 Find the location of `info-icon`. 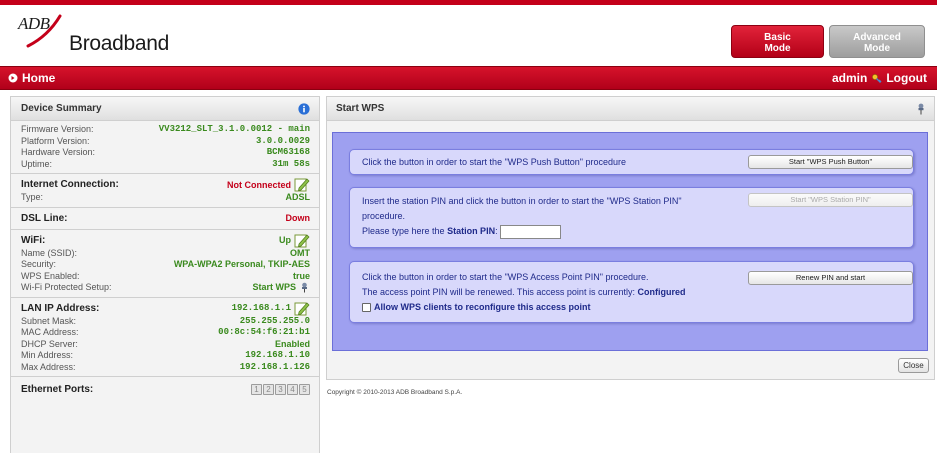

info-icon is located at coordinates (304, 108).